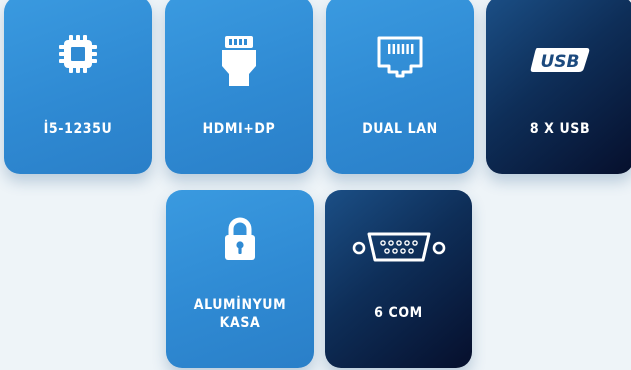  Describe the element at coordinates (398, 247) in the screenshot. I see `serial-port-icon` at that location.